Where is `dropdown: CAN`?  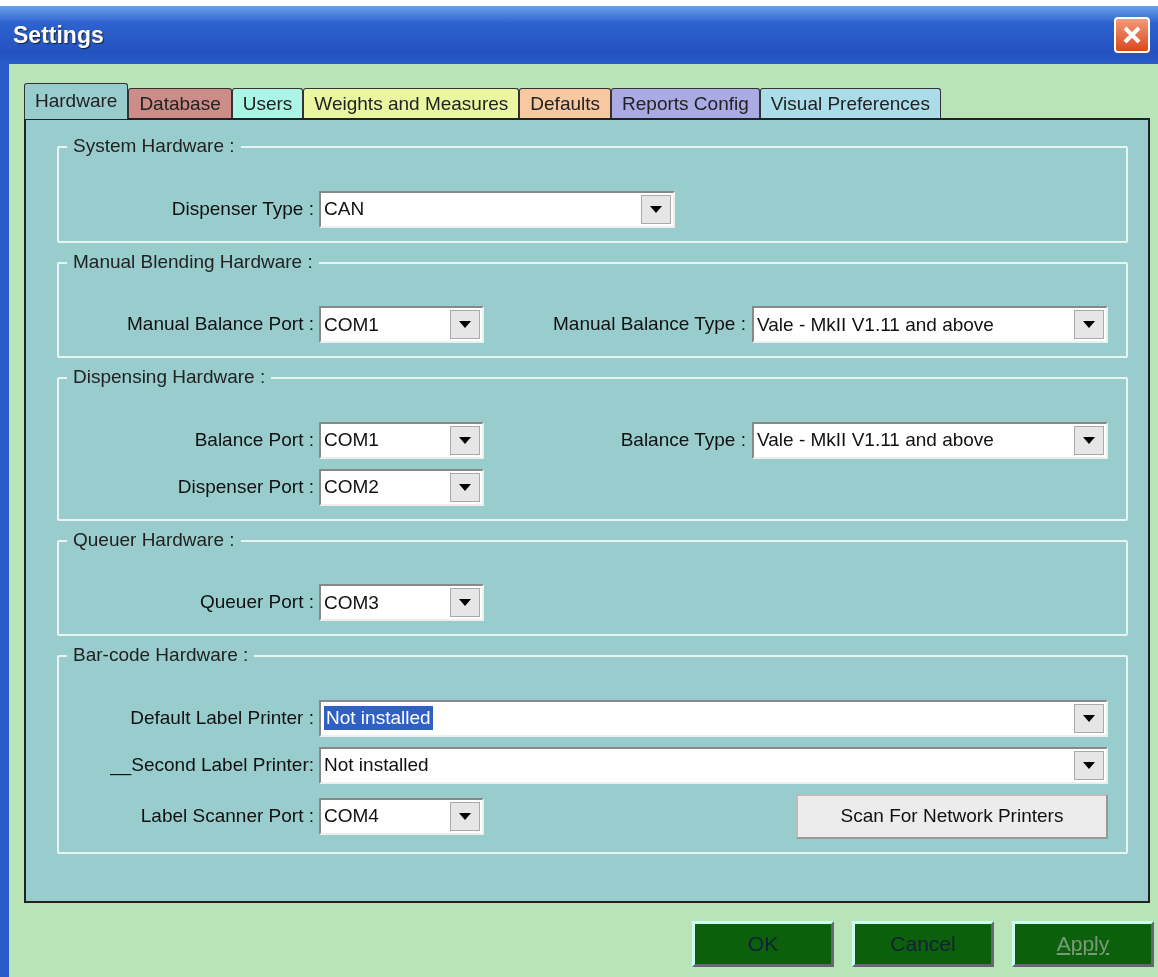
dropdown: CAN is located at coordinates (497, 209).